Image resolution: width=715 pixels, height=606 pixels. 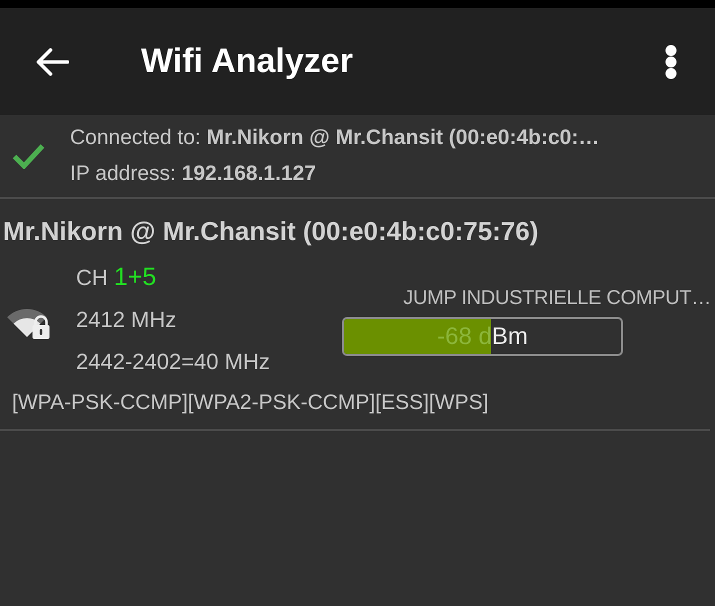 What do you see at coordinates (251, 403) in the screenshot?
I see `security-capabilities: [WPA-PSK-CCMP][WPA2-PSK-CCMP][ESS][WPS]` at bounding box center [251, 403].